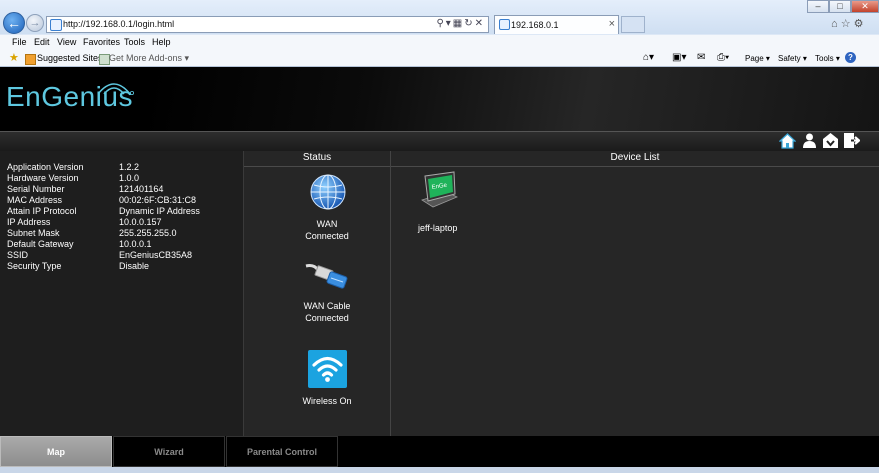  What do you see at coordinates (787, 140) in the screenshot?
I see `home-icon` at bounding box center [787, 140].